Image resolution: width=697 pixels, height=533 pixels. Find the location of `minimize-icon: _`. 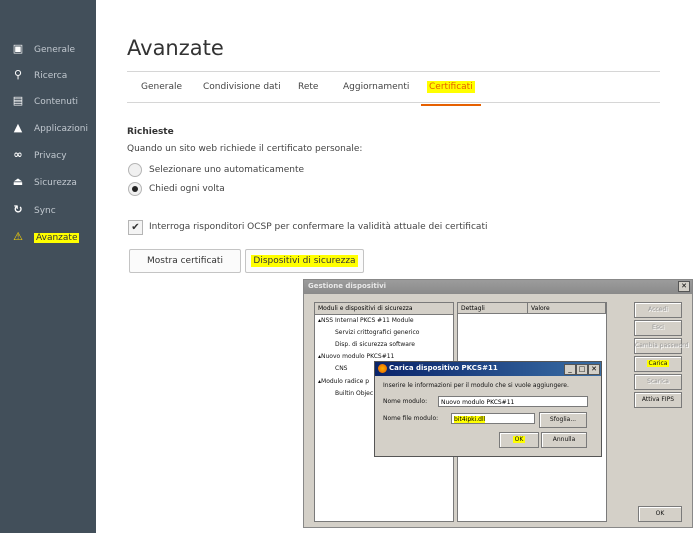

minimize-icon: _ is located at coordinates (570, 369).